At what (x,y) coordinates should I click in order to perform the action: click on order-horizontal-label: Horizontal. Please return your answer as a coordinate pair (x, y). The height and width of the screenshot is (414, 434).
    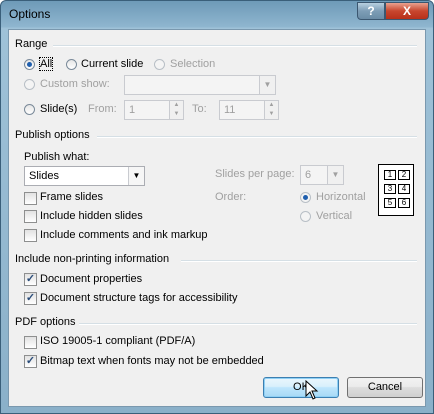
    Looking at the image, I should click on (341, 197).